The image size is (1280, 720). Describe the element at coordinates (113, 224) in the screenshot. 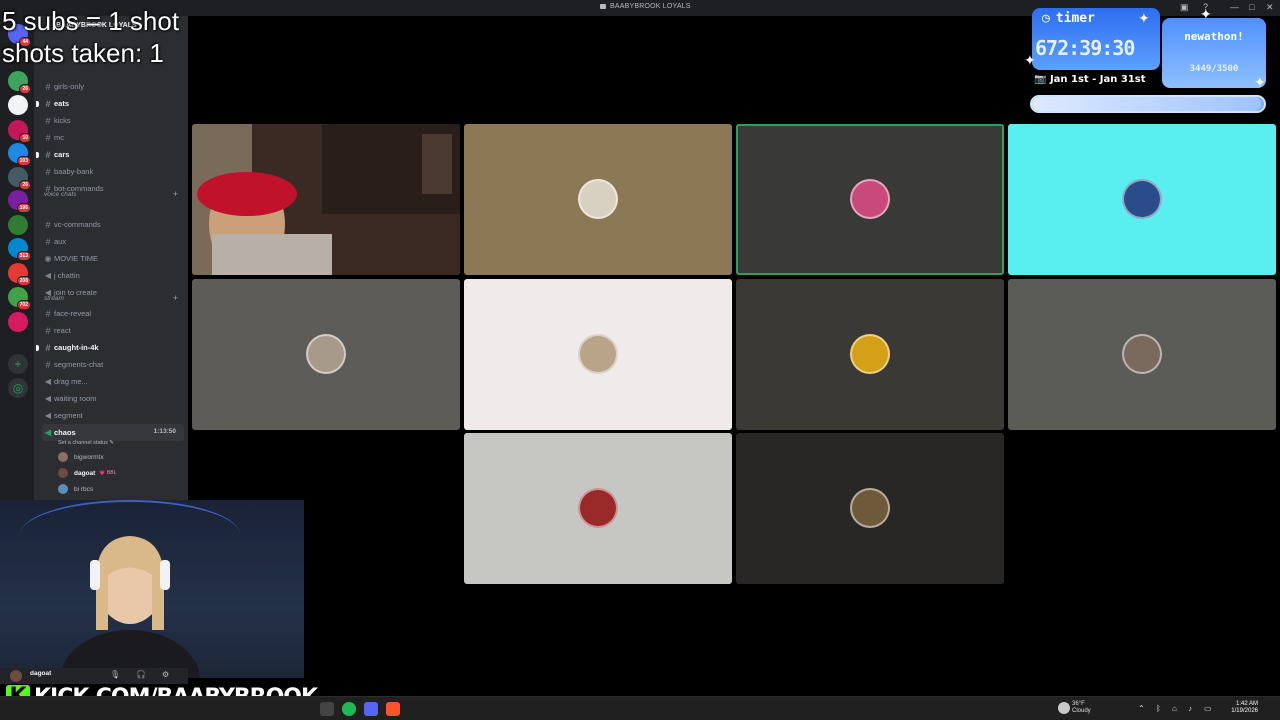

I see `channel-vc-commands: # vc-commands` at that location.